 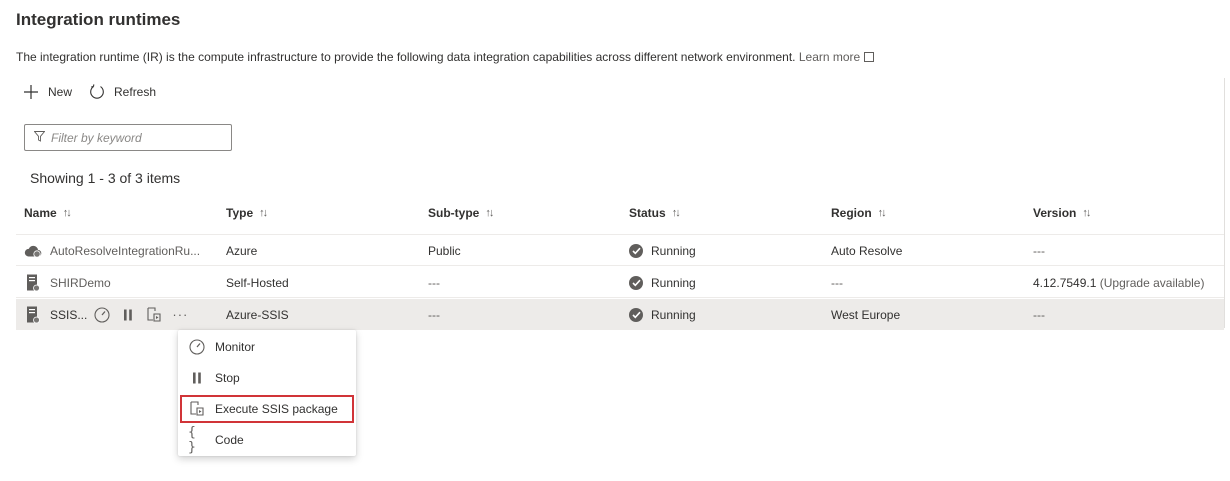 I want to click on runtime-name: SHIRDemo, so click(x=80, y=283).